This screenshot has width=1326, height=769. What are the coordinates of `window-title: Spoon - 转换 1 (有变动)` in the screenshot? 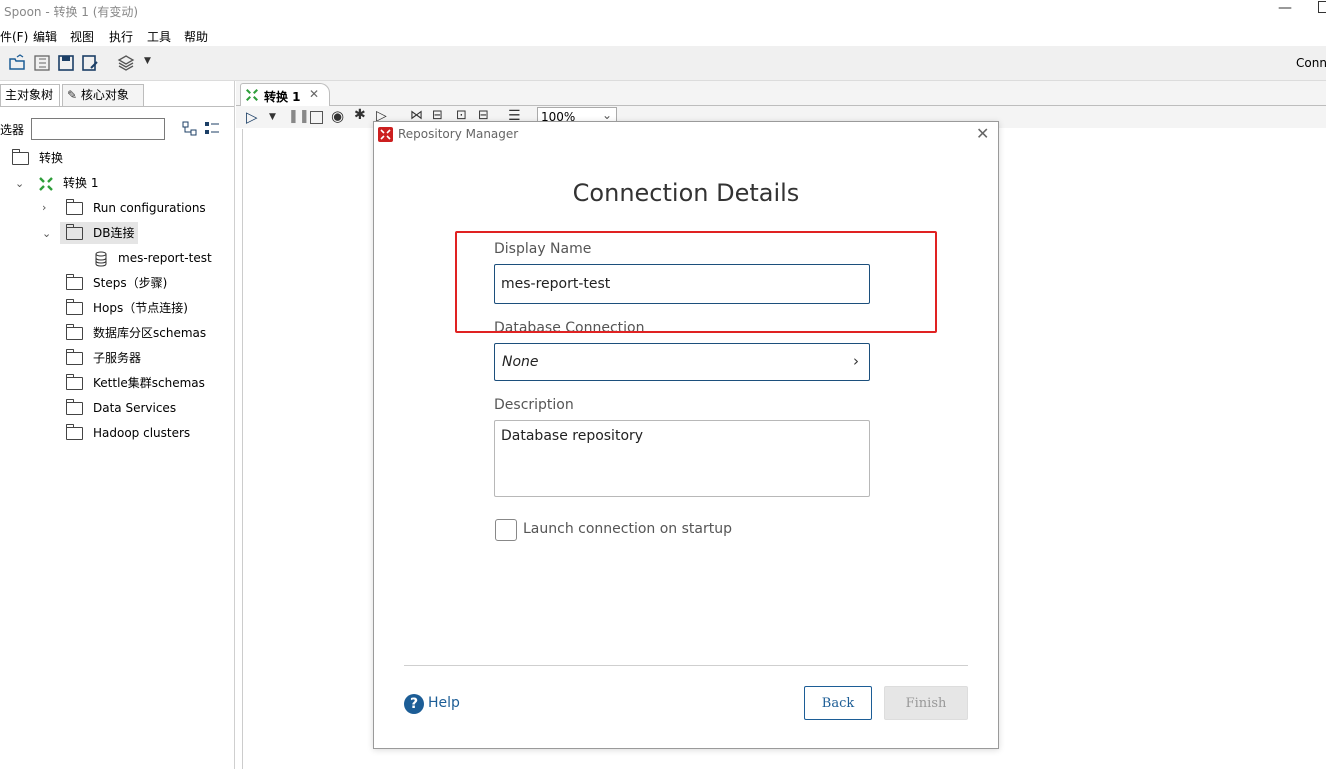 It's located at (71, 12).